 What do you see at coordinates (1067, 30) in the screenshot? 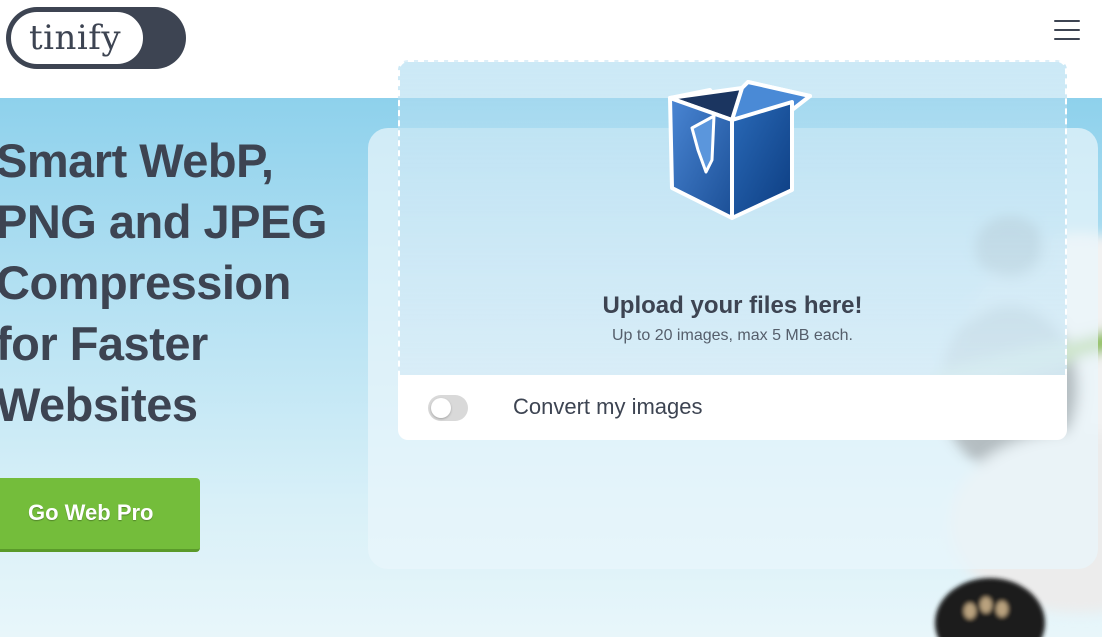
I see `hamburger-menu-icon` at bounding box center [1067, 30].